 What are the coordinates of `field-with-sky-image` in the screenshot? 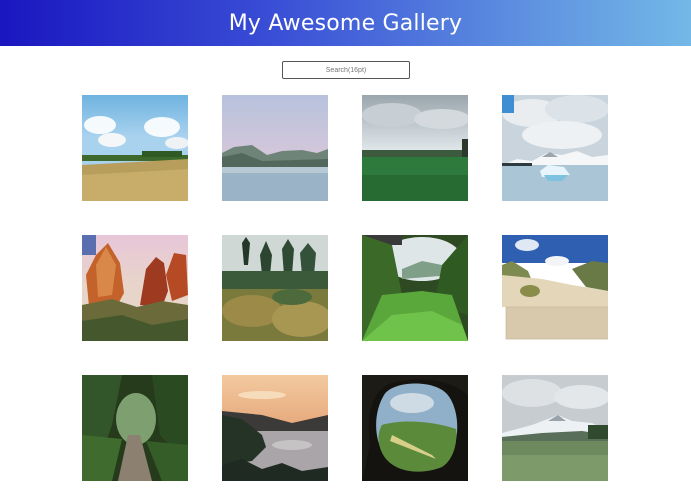 It's located at (135, 148).